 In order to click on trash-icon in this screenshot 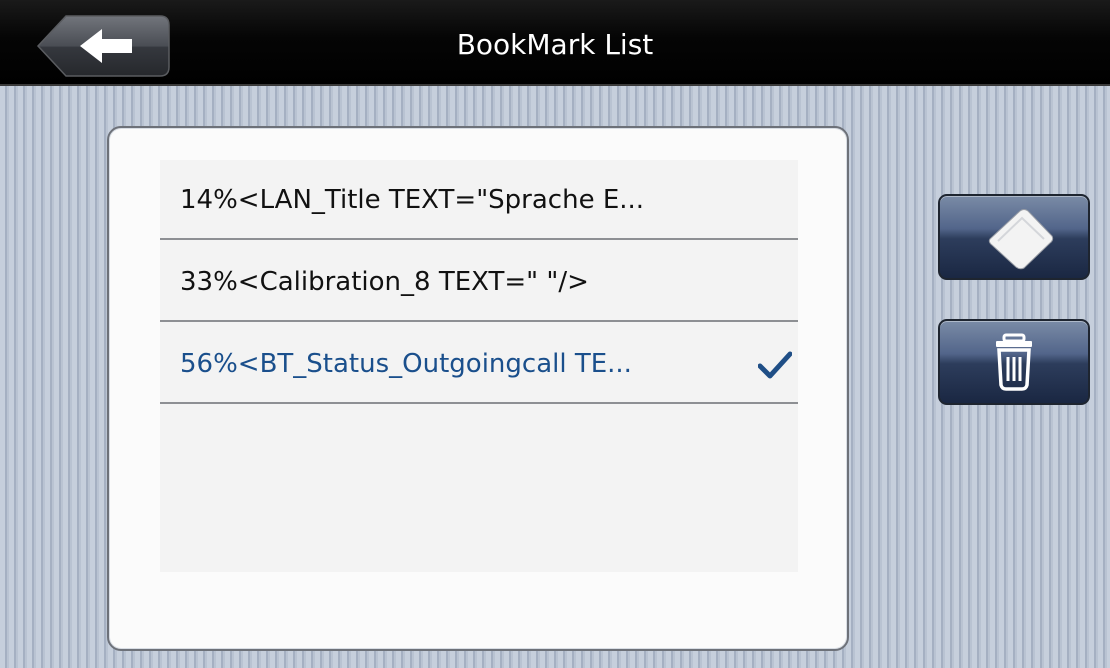, I will do `click(1014, 362)`.